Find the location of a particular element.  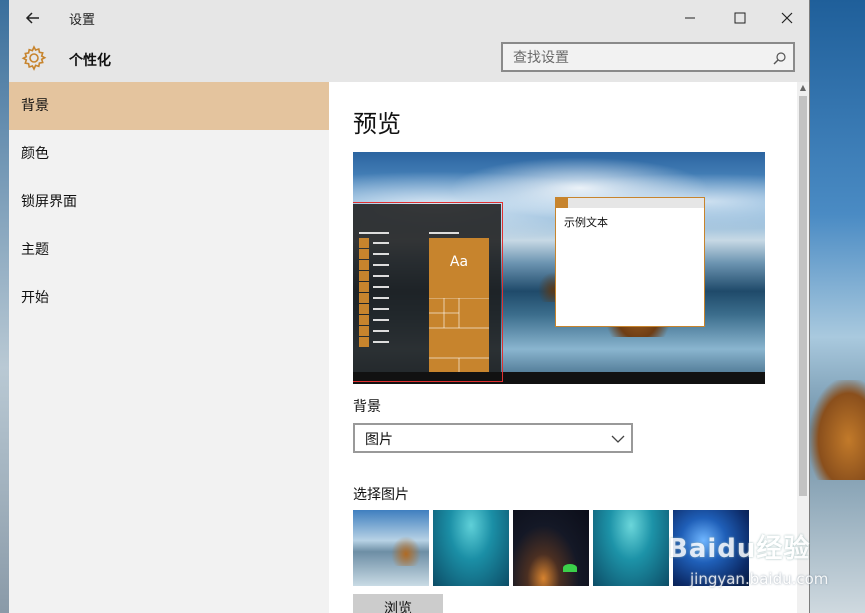

chevron-down-icon is located at coordinates (618, 438).